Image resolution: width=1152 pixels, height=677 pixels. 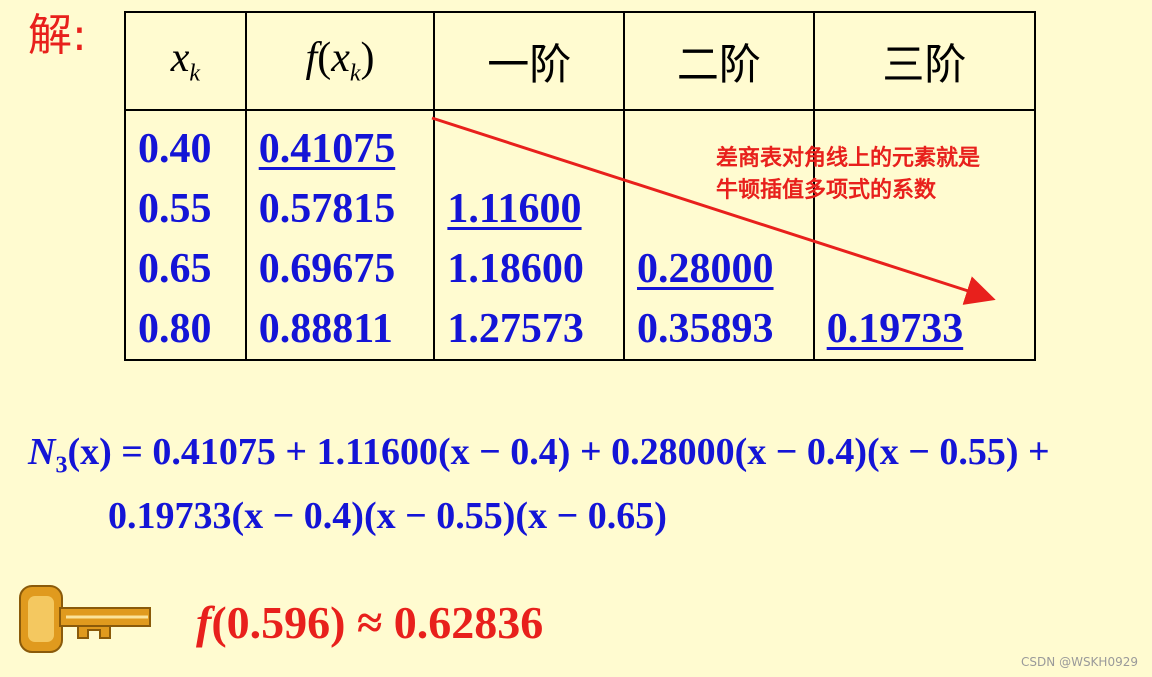 I want to click on newton-polynomial-line2: 0.19733(x − 0.4)(x − 0.55)(x − 0.65), so click(x=387, y=516).